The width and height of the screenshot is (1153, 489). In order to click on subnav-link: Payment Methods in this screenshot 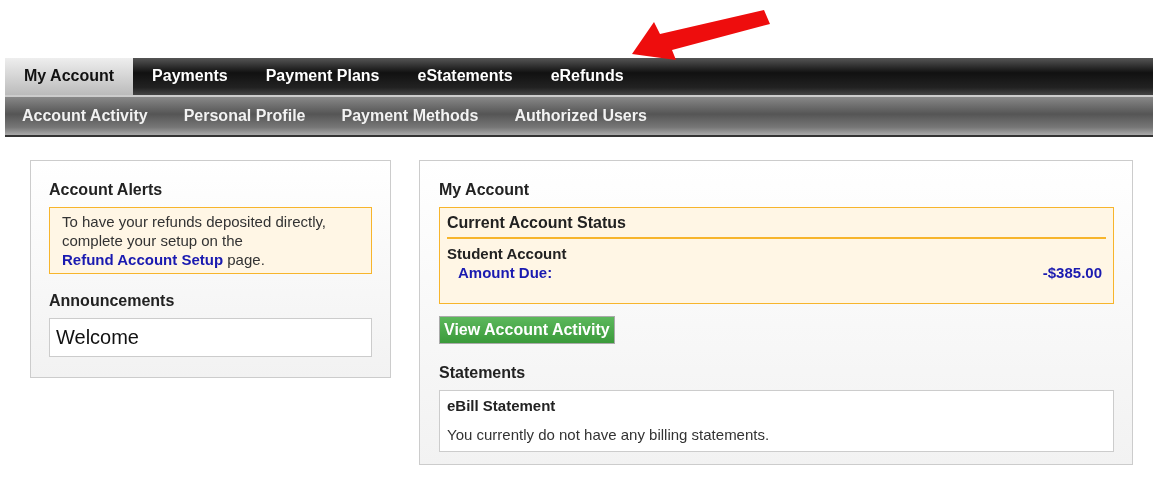, I will do `click(411, 116)`.